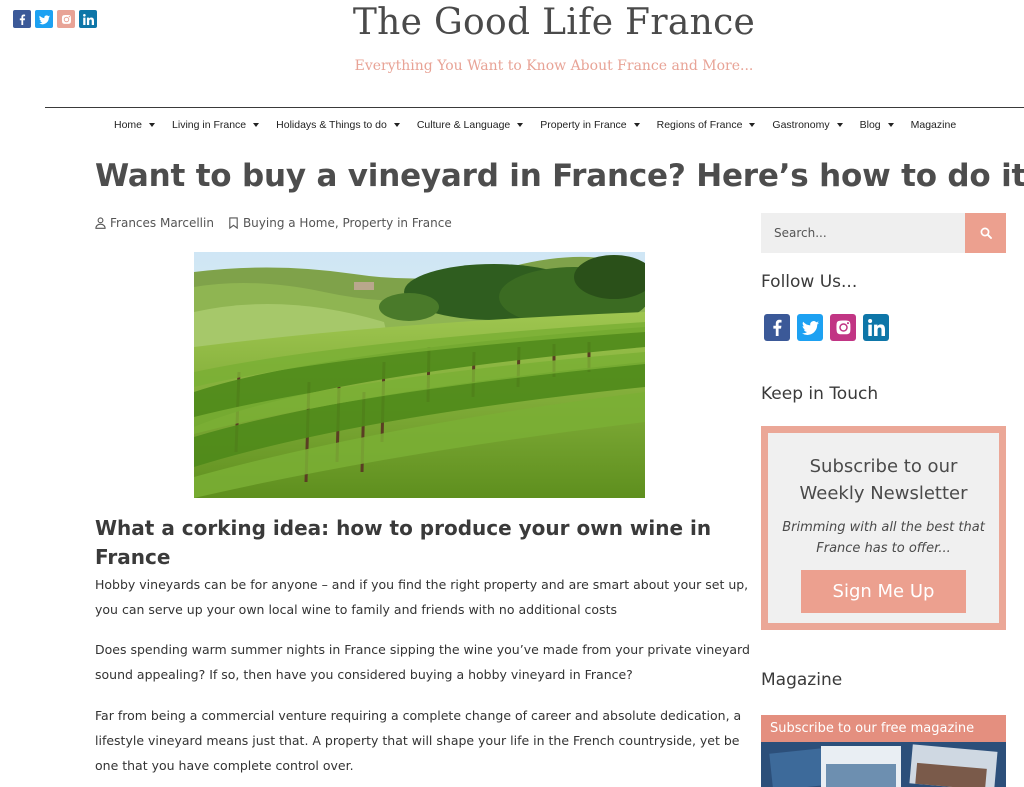  What do you see at coordinates (699, 125) in the screenshot?
I see `nav-label: Regions of France` at bounding box center [699, 125].